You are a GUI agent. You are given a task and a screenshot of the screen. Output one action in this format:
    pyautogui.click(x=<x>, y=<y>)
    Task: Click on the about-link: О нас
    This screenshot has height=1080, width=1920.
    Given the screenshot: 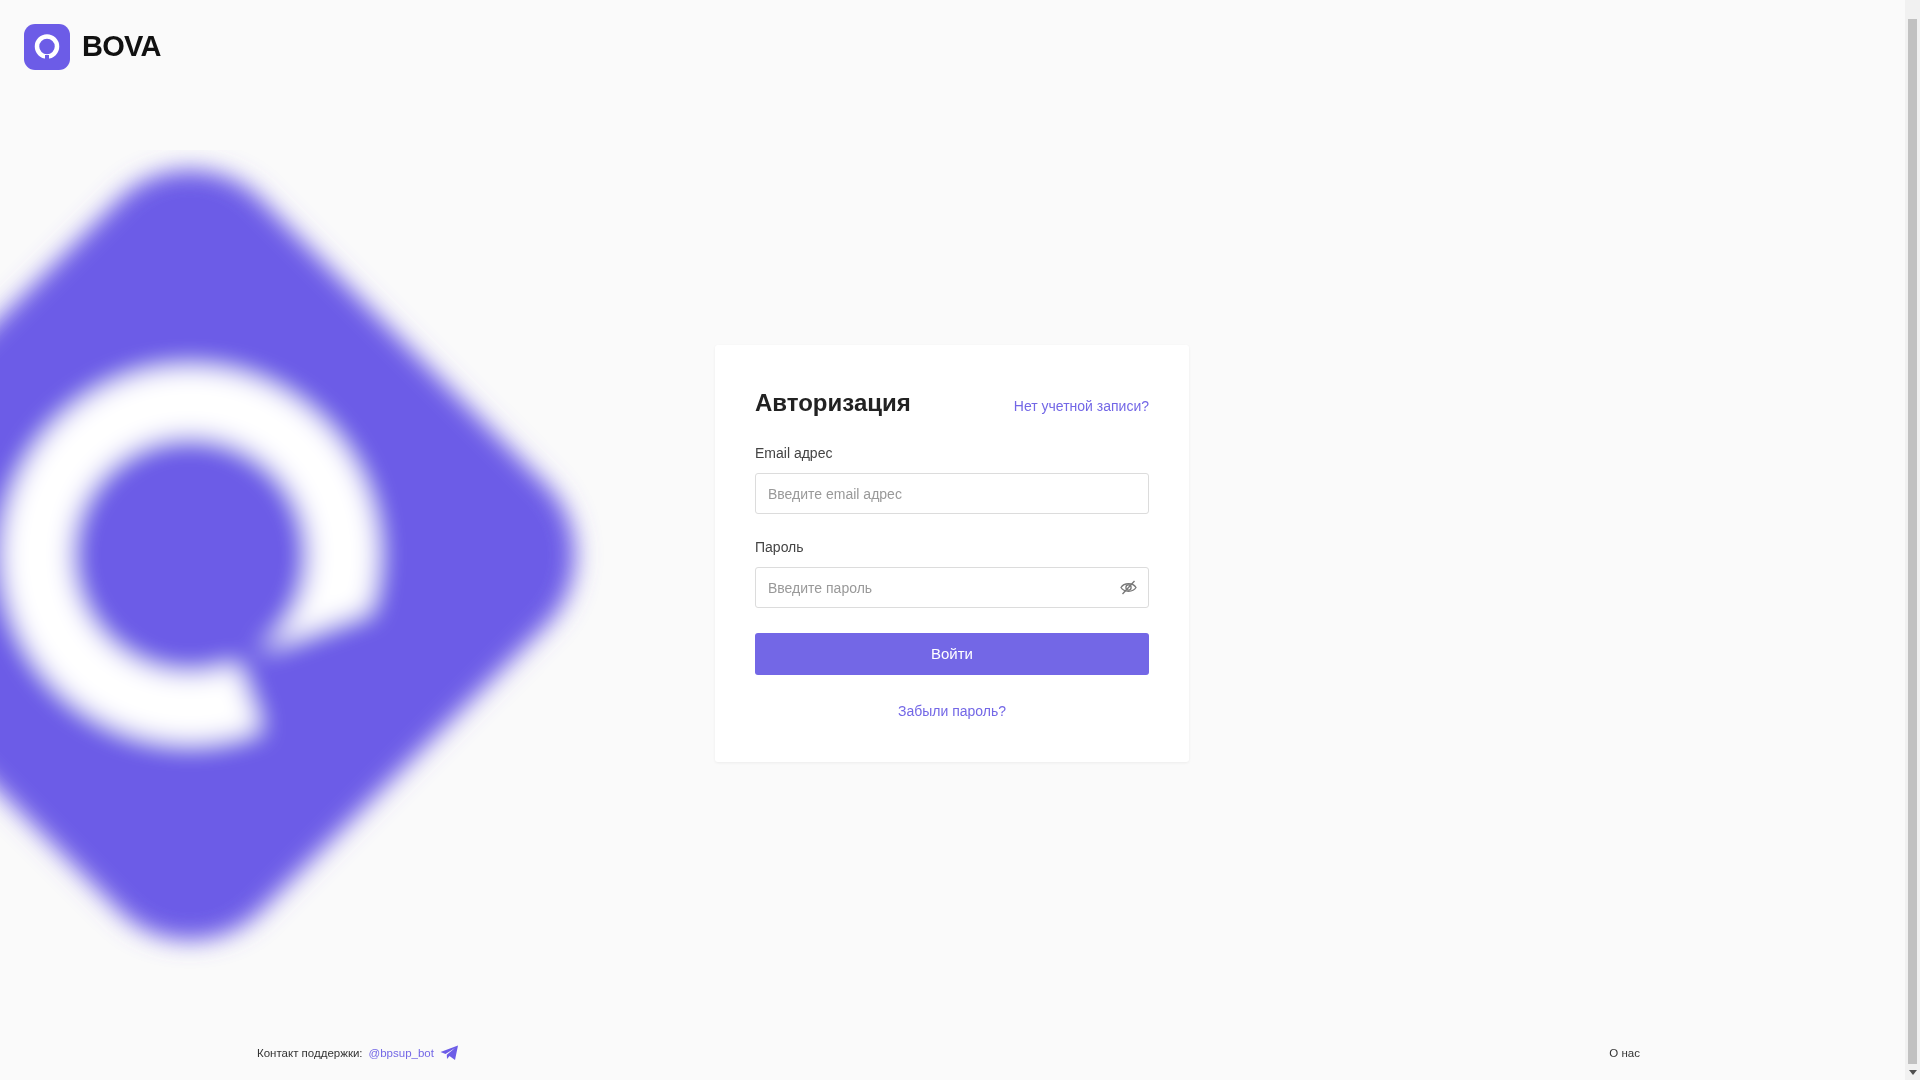 What is the action you would take?
    pyautogui.click(x=1624, y=1053)
    